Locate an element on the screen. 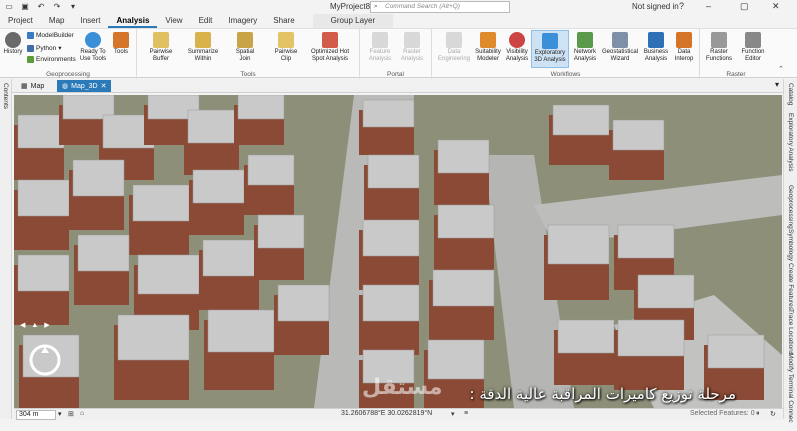 This screenshot has width=797, height=431. geoprocessing-pane-tab: Geoprocessing is located at coordinates (790, 207).